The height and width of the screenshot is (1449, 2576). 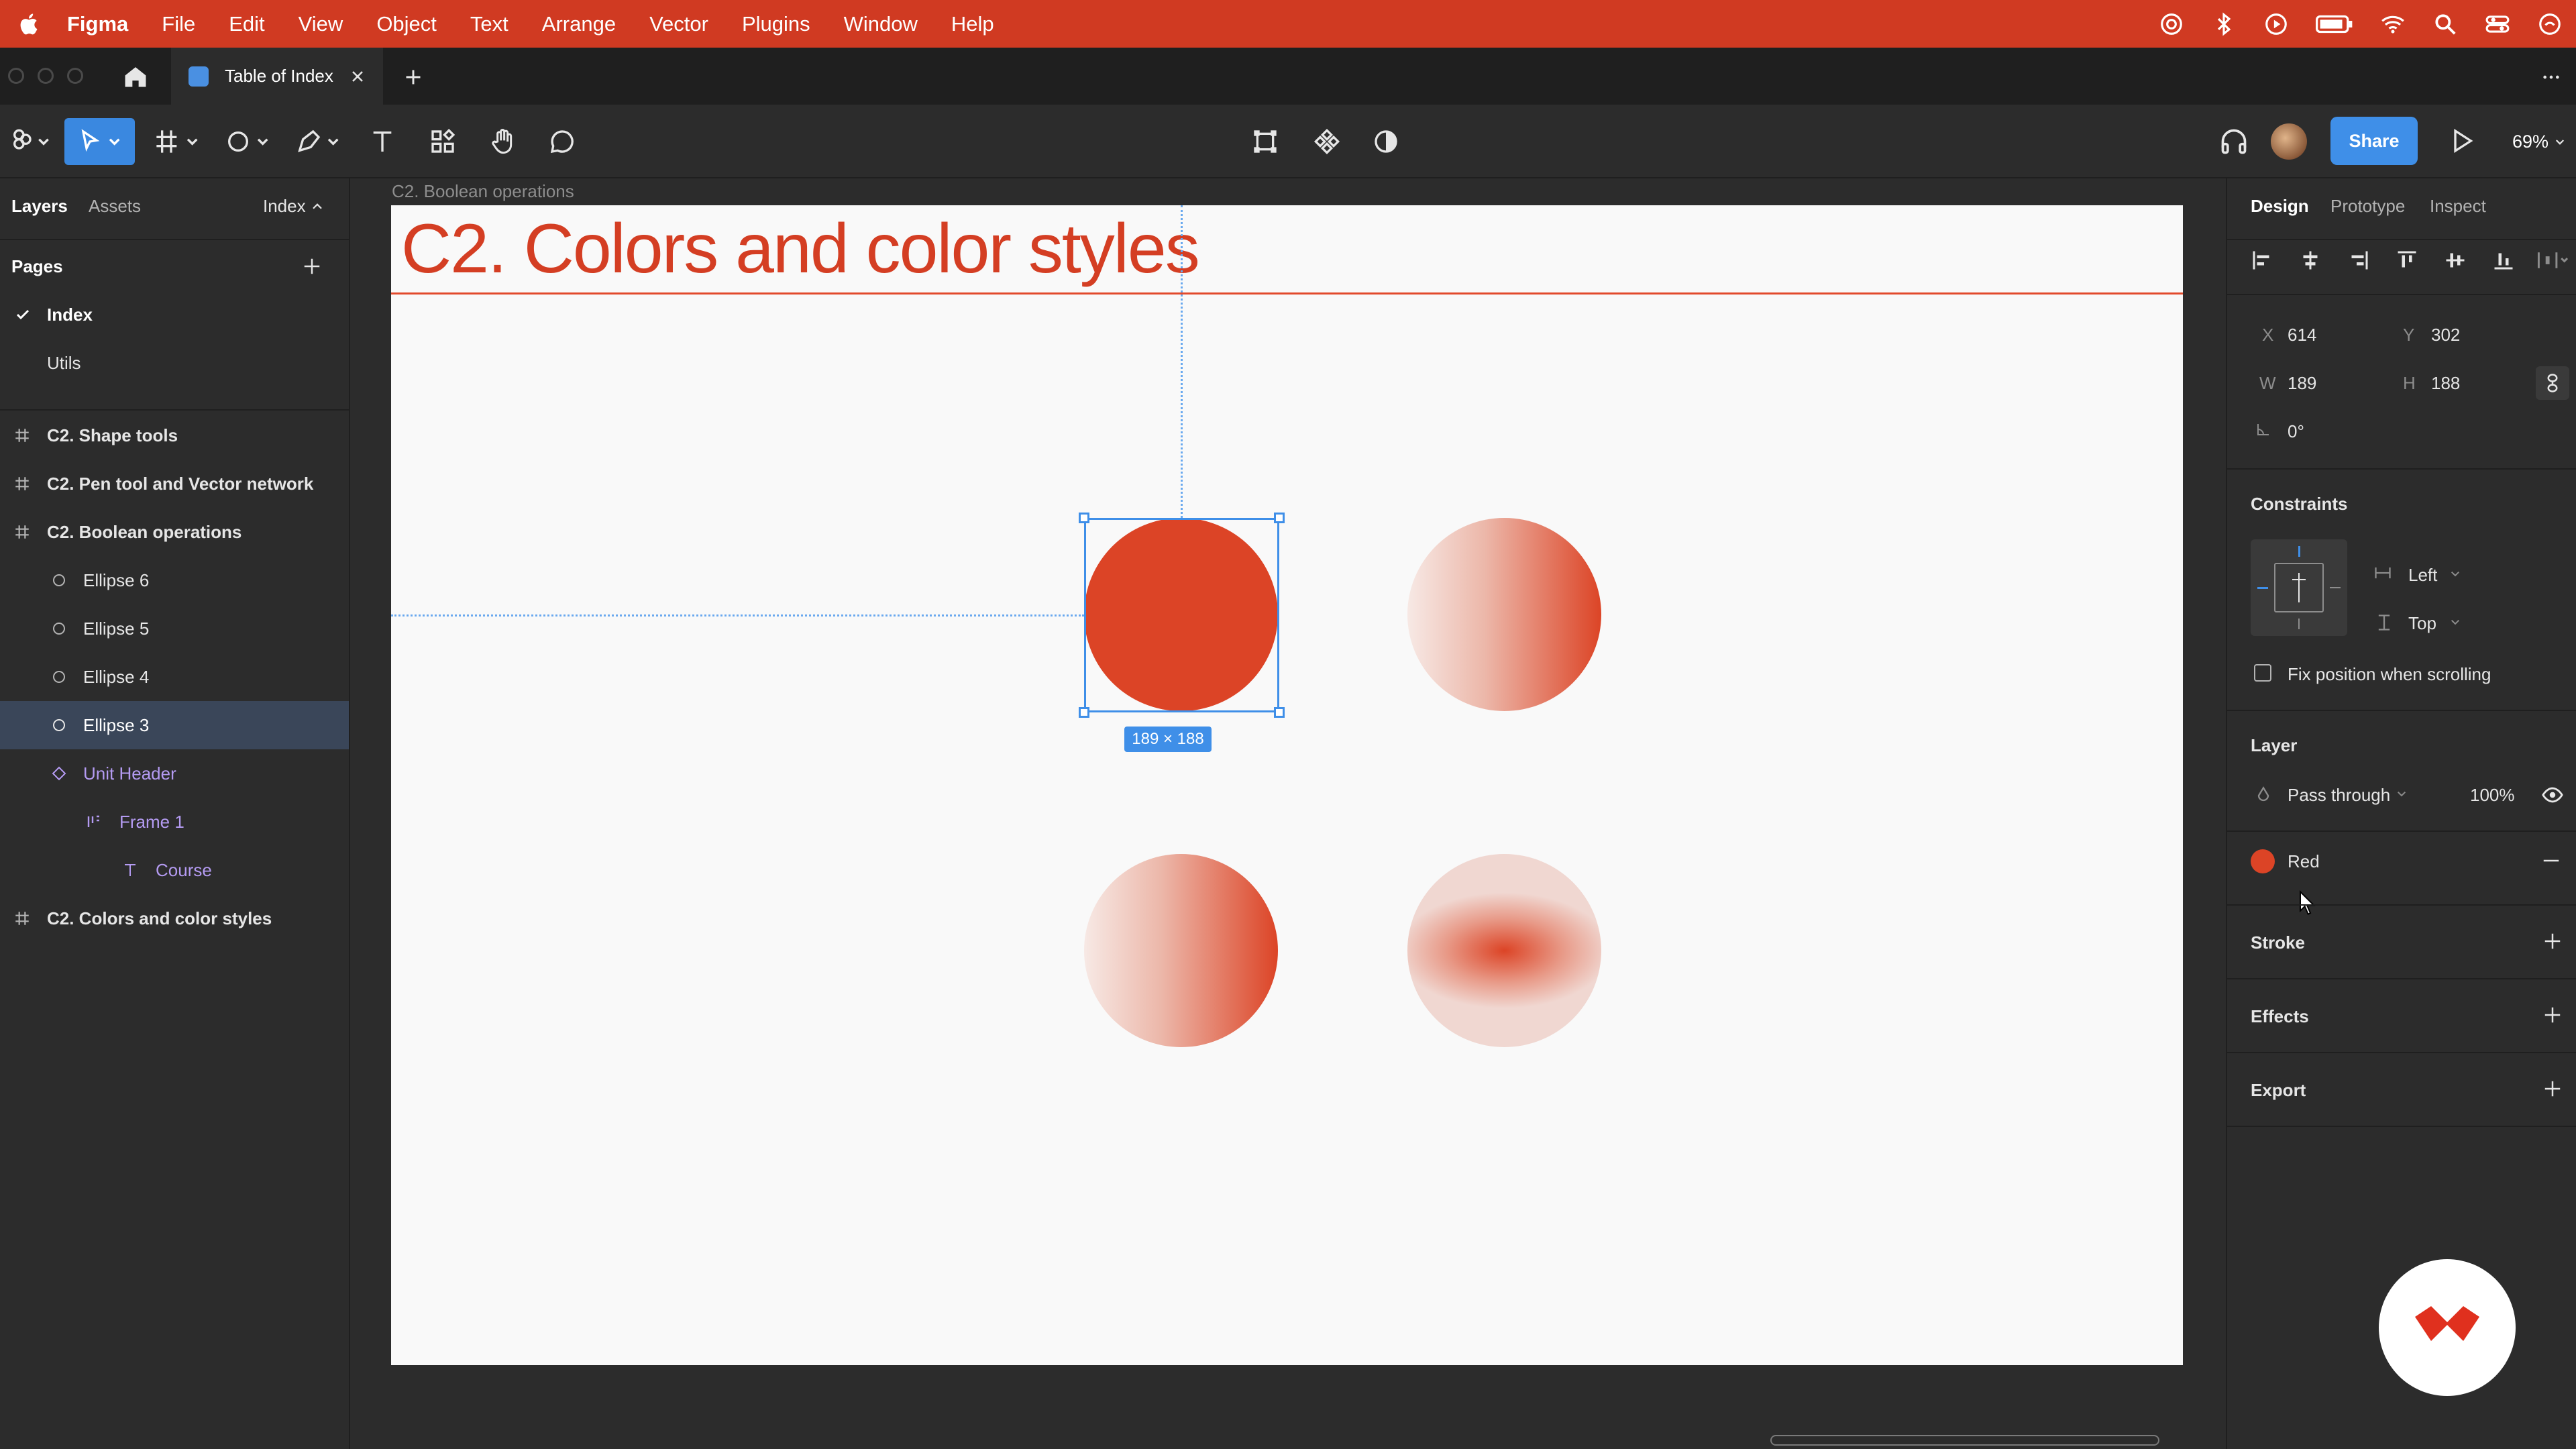 What do you see at coordinates (174, 314) in the screenshot?
I see `page-item-index: Index` at bounding box center [174, 314].